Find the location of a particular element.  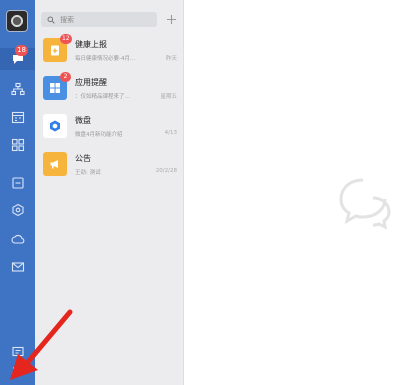

comment-box-icon is located at coordinates (17, 351).